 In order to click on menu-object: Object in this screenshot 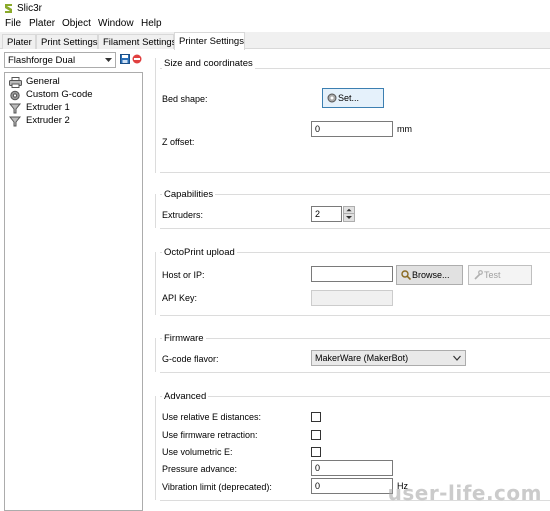, I will do `click(76, 23)`.